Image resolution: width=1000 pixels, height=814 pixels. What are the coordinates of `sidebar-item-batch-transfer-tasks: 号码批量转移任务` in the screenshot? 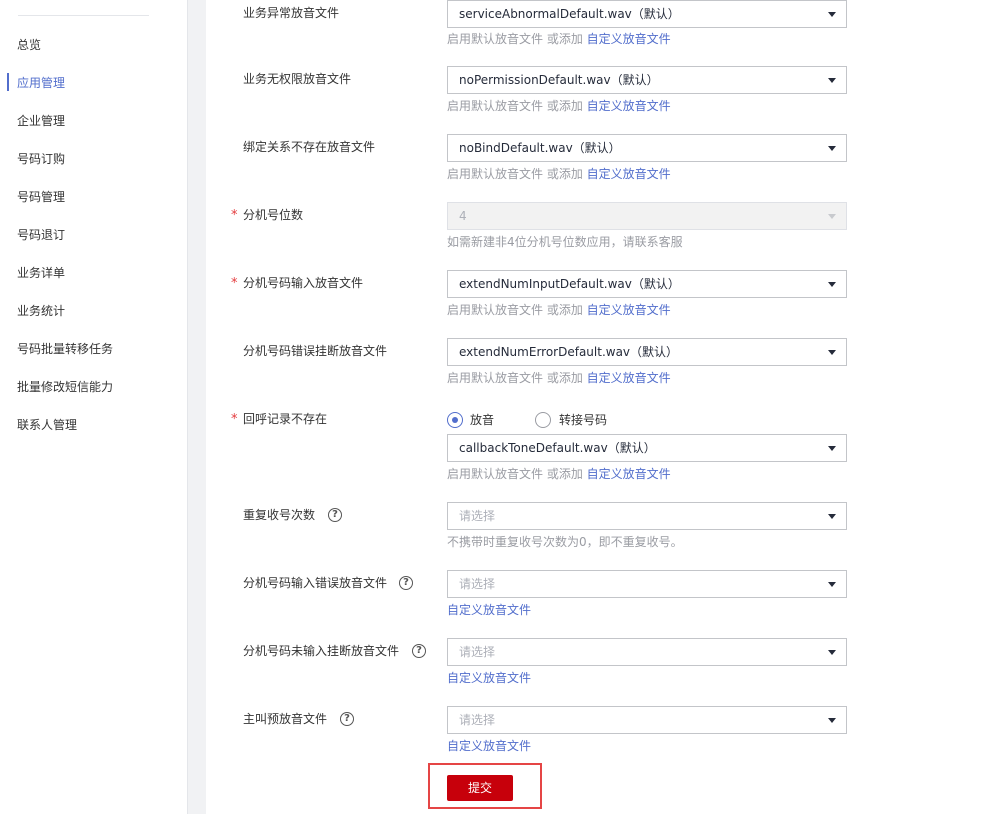 It's located at (65, 349).